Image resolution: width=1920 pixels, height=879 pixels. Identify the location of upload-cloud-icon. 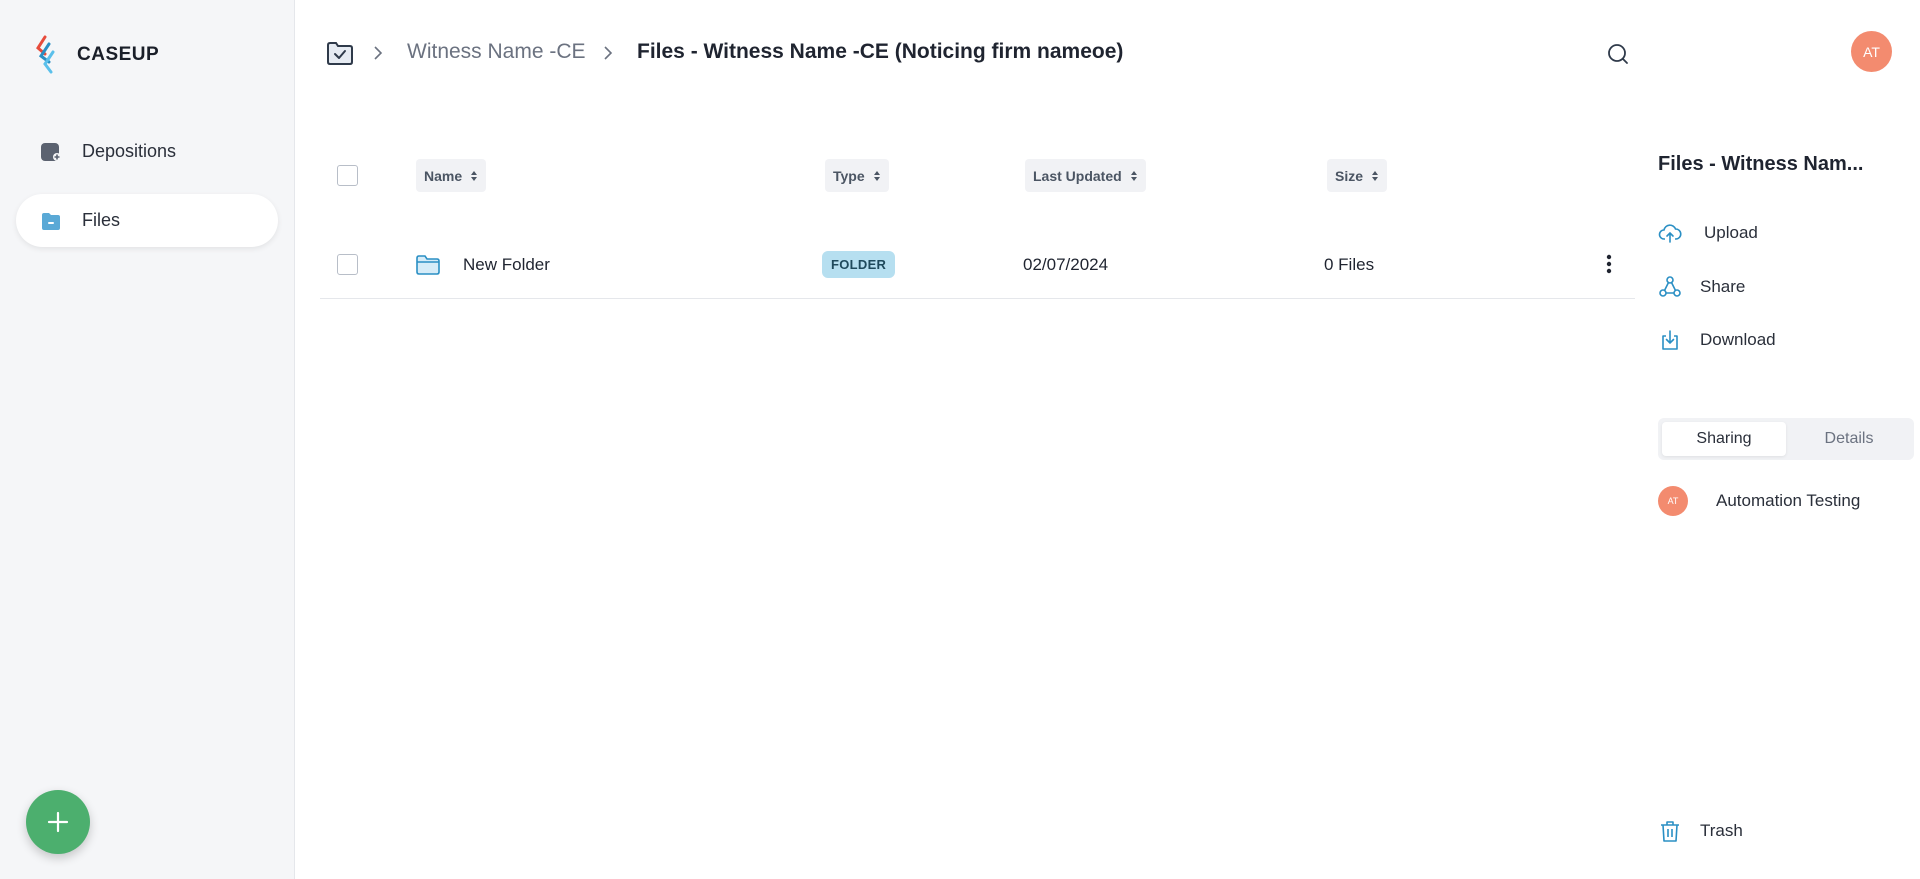
(1670, 233).